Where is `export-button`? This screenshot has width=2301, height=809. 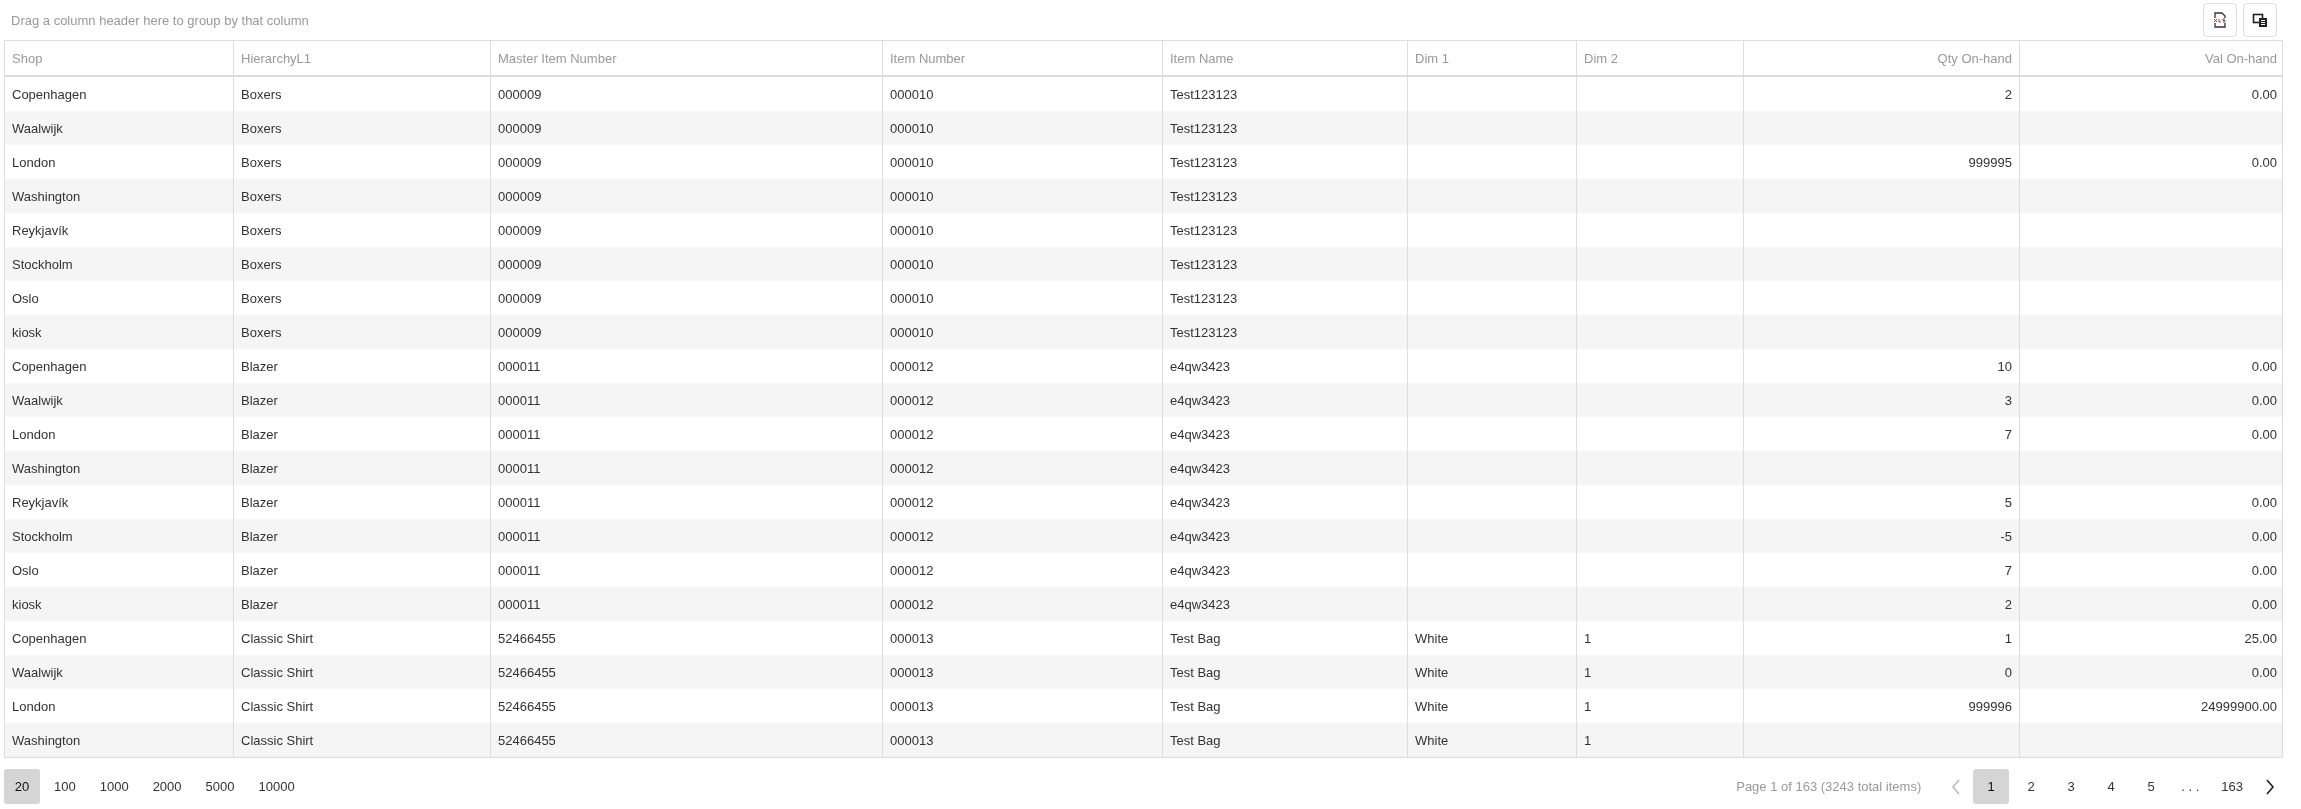
export-button is located at coordinates (2220, 20).